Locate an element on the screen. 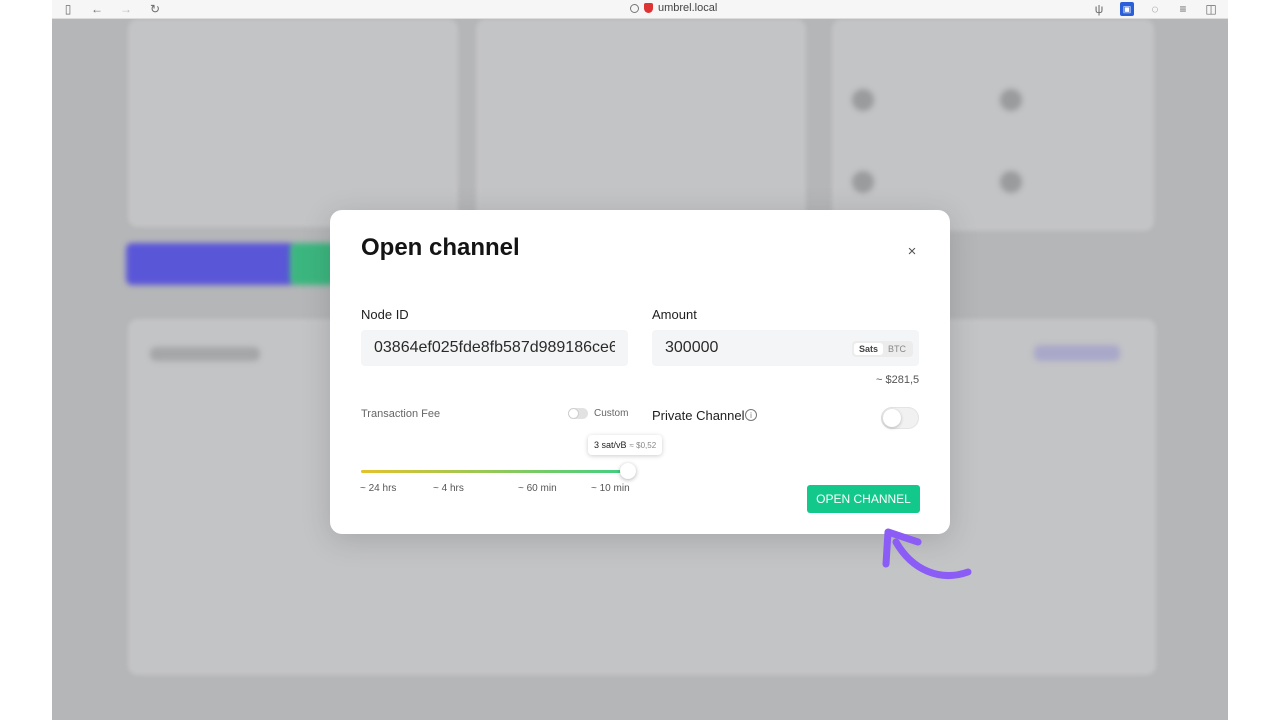 This screenshot has height=720, width=1280. reload-icon: ↻ is located at coordinates (155, 9).